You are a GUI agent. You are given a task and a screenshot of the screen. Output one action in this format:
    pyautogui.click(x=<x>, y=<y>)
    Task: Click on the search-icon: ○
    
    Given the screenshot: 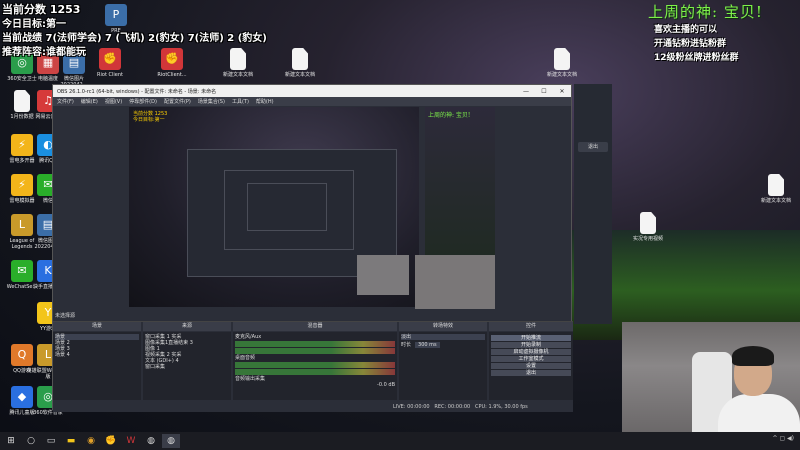 What is the action you would take?
    pyautogui.click(x=31, y=441)
    